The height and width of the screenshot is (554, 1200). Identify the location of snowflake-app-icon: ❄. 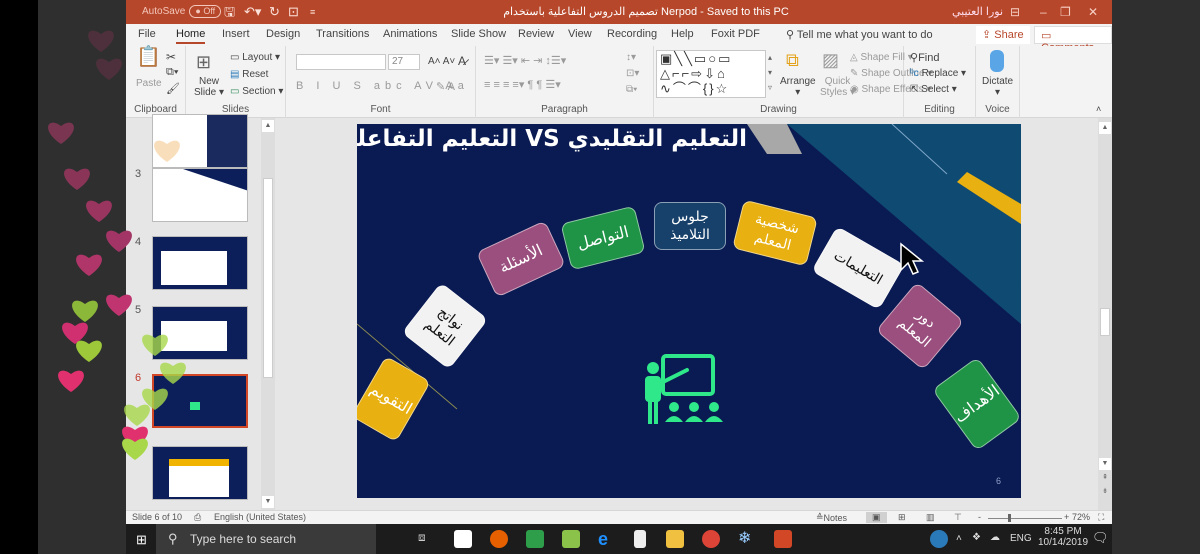
(747, 539).